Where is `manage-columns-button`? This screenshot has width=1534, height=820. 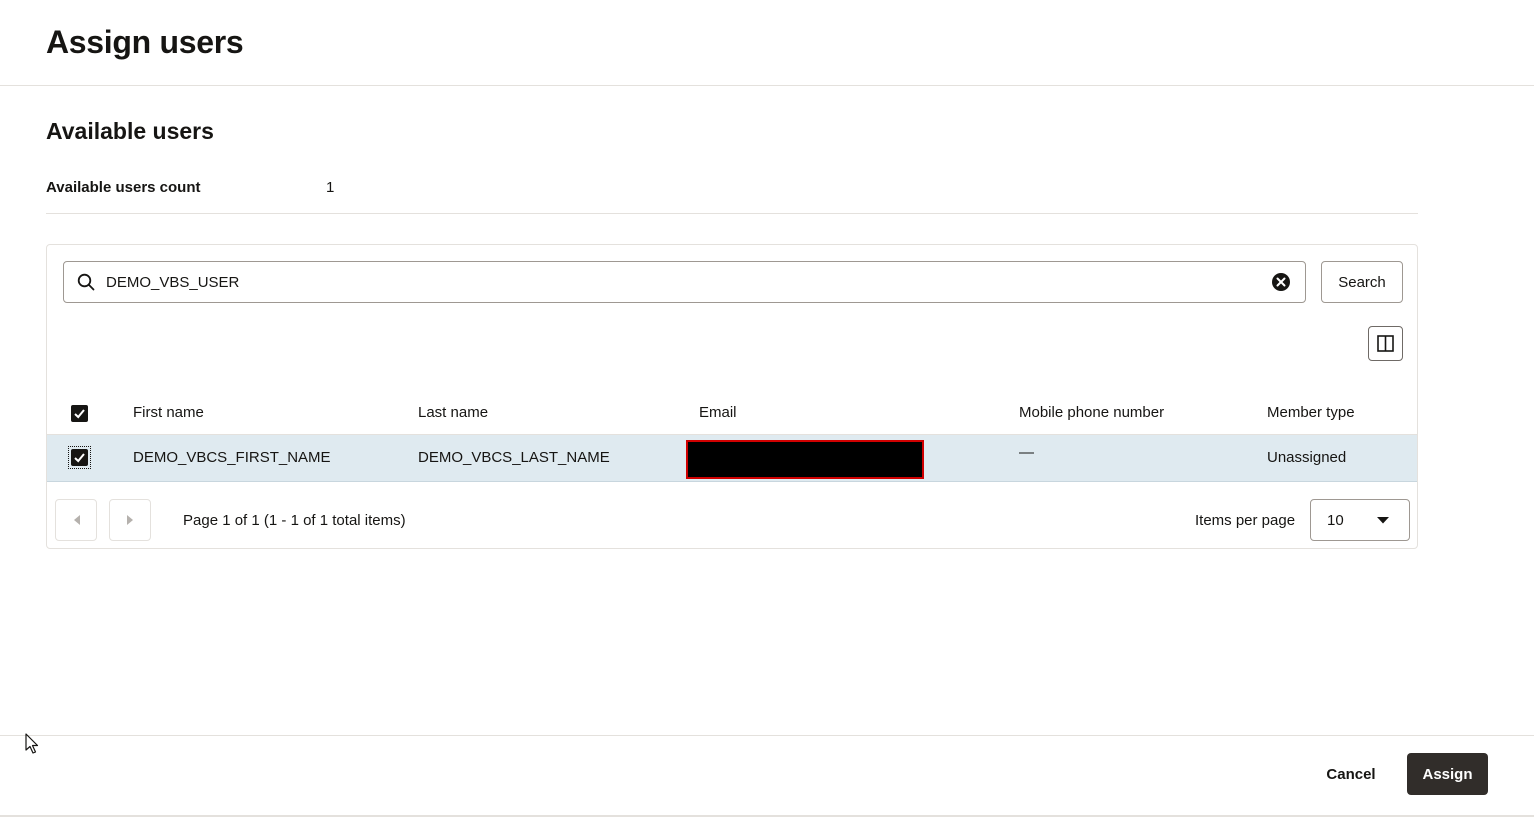
manage-columns-button is located at coordinates (1385, 343).